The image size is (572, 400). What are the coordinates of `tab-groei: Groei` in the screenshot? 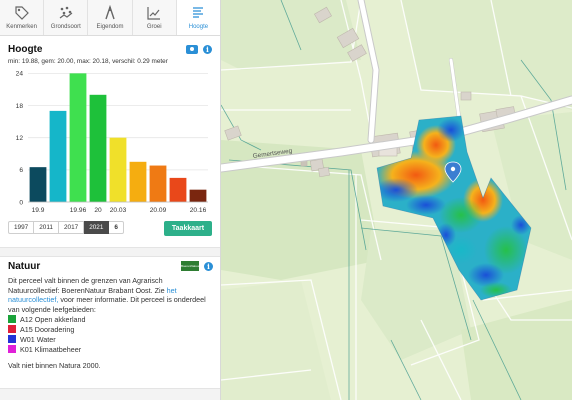 It's located at (155, 17).